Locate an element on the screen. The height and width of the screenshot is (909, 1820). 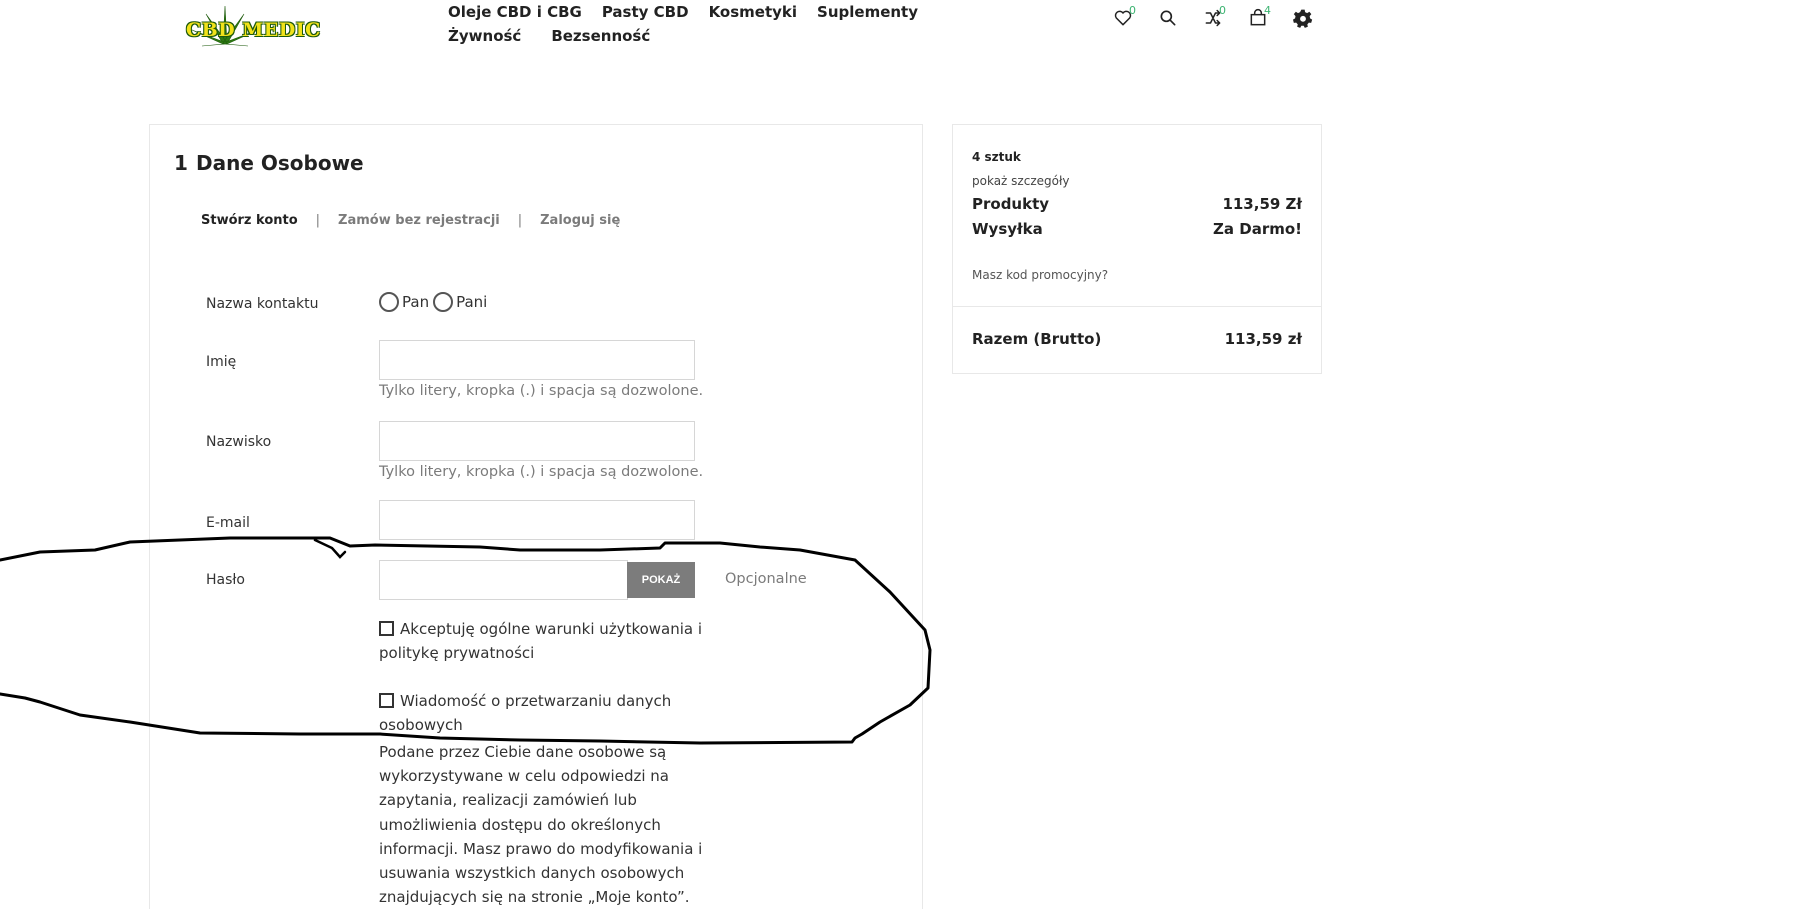
settings-button is located at coordinates (1306, 20).